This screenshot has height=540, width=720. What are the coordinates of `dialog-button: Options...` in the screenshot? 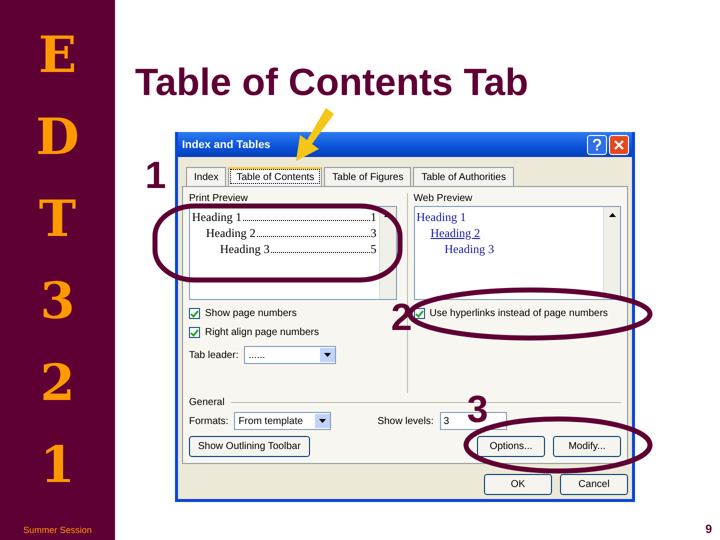 It's located at (511, 446).